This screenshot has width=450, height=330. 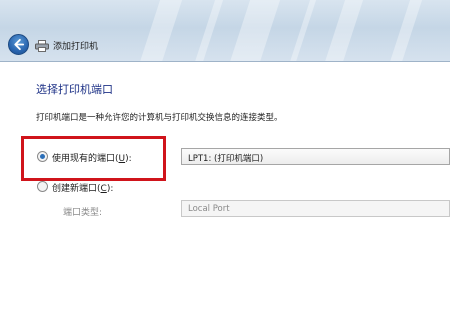 I want to click on back-arrow-icon, so click(x=19, y=44).